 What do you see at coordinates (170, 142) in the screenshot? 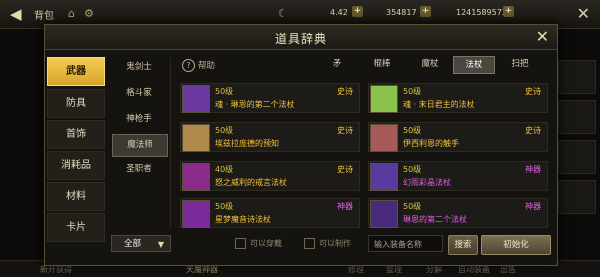
I see `divider` at bounding box center [170, 142].